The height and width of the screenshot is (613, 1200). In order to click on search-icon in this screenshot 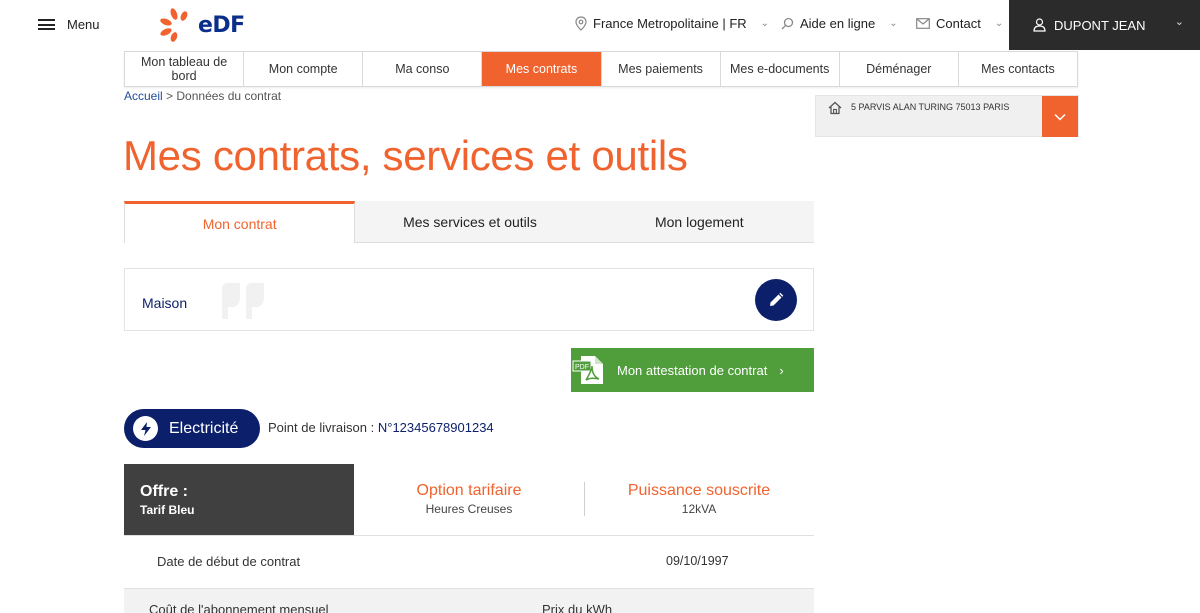, I will do `click(787, 23)`.